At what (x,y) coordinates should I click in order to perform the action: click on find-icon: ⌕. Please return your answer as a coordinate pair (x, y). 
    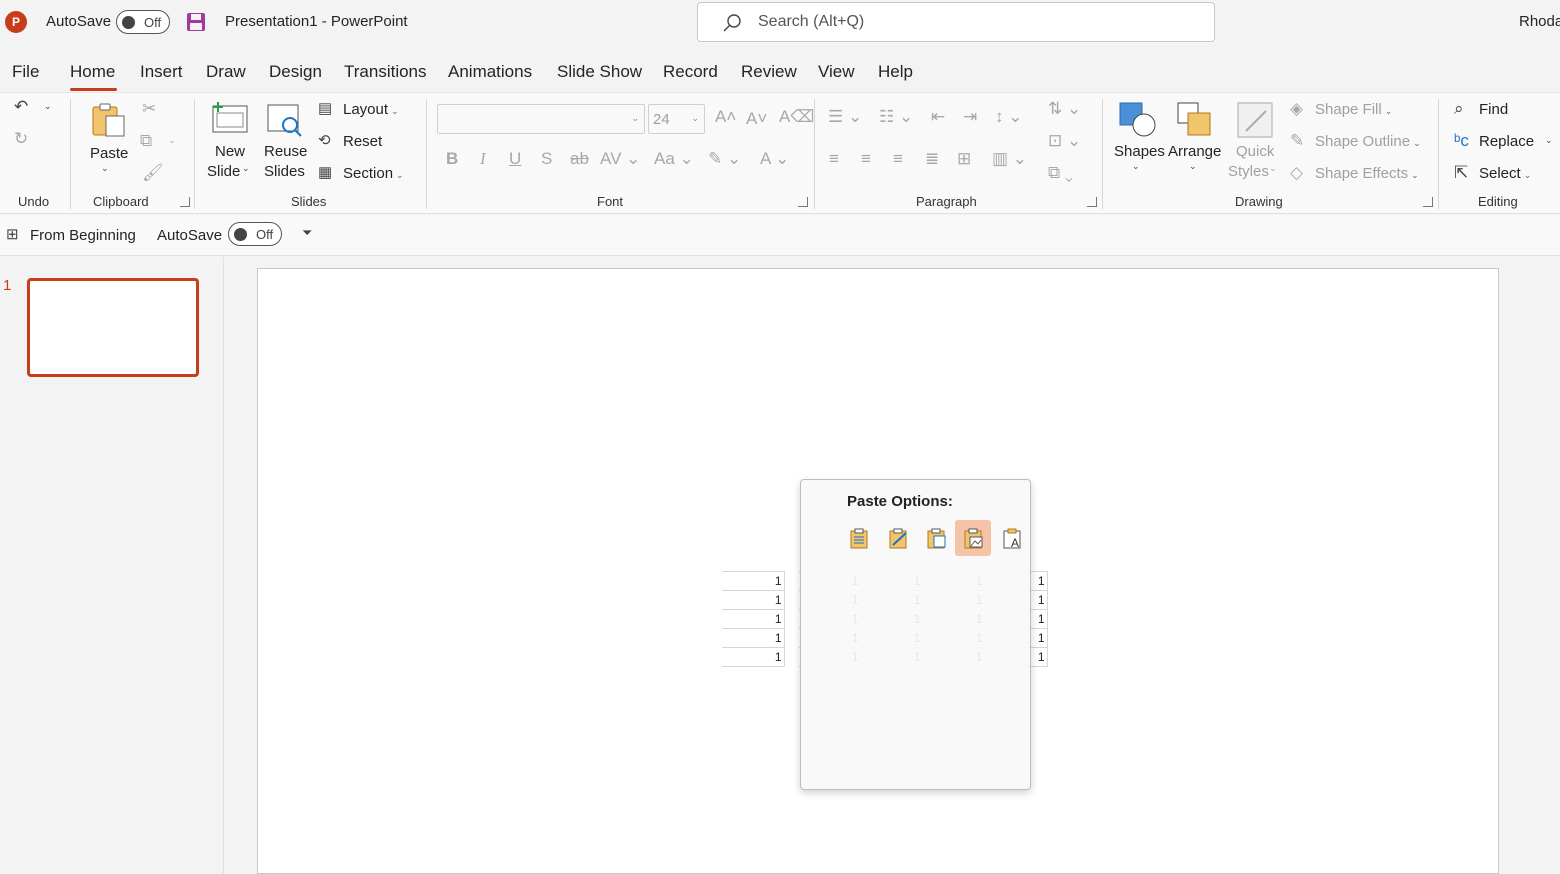
    Looking at the image, I should click on (1459, 109).